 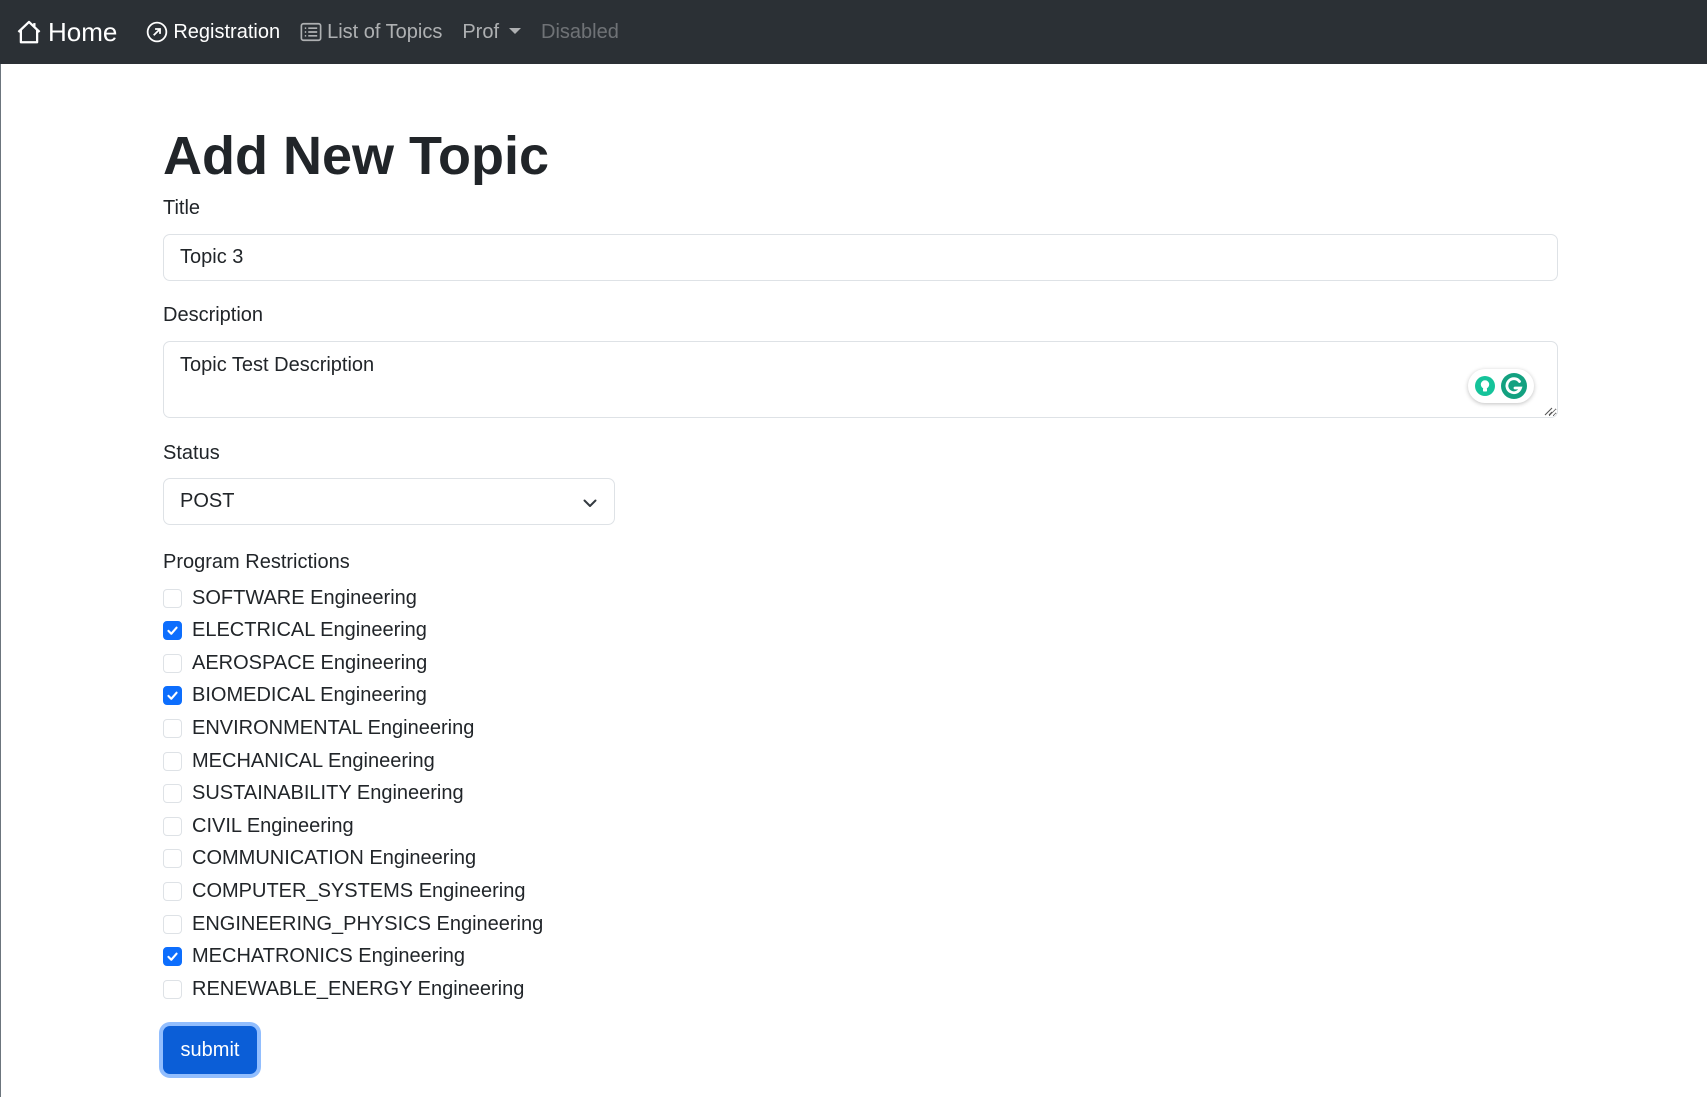 I want to click on nav-list-of-topics: List of Topics, so click(x=371, y=32).